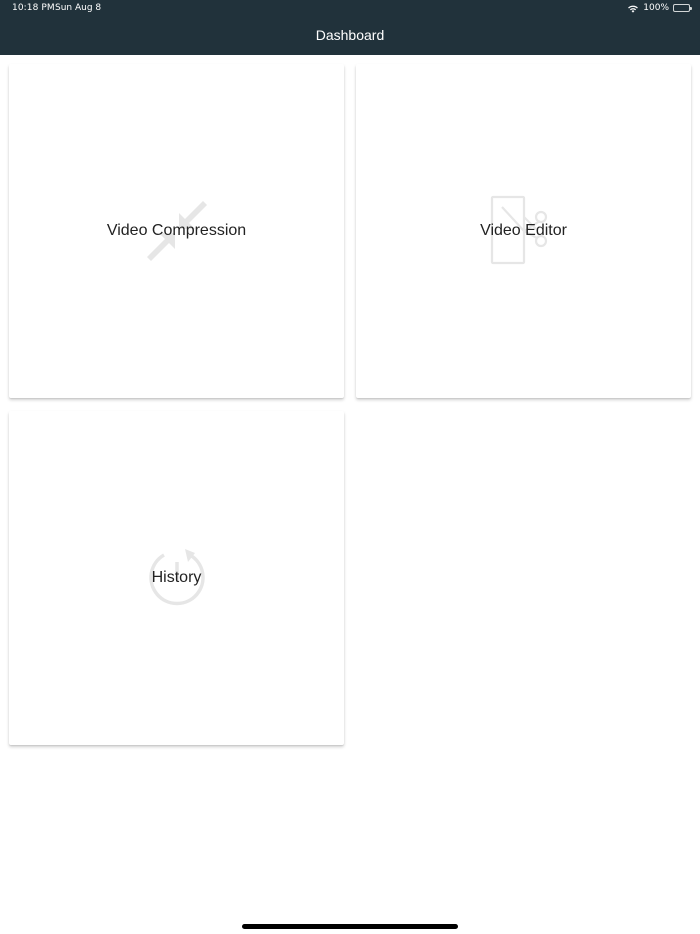 The width and height of the screenshot is (700, 934). I want to click on video-editor-label: Video Editor, so click(523, 230).